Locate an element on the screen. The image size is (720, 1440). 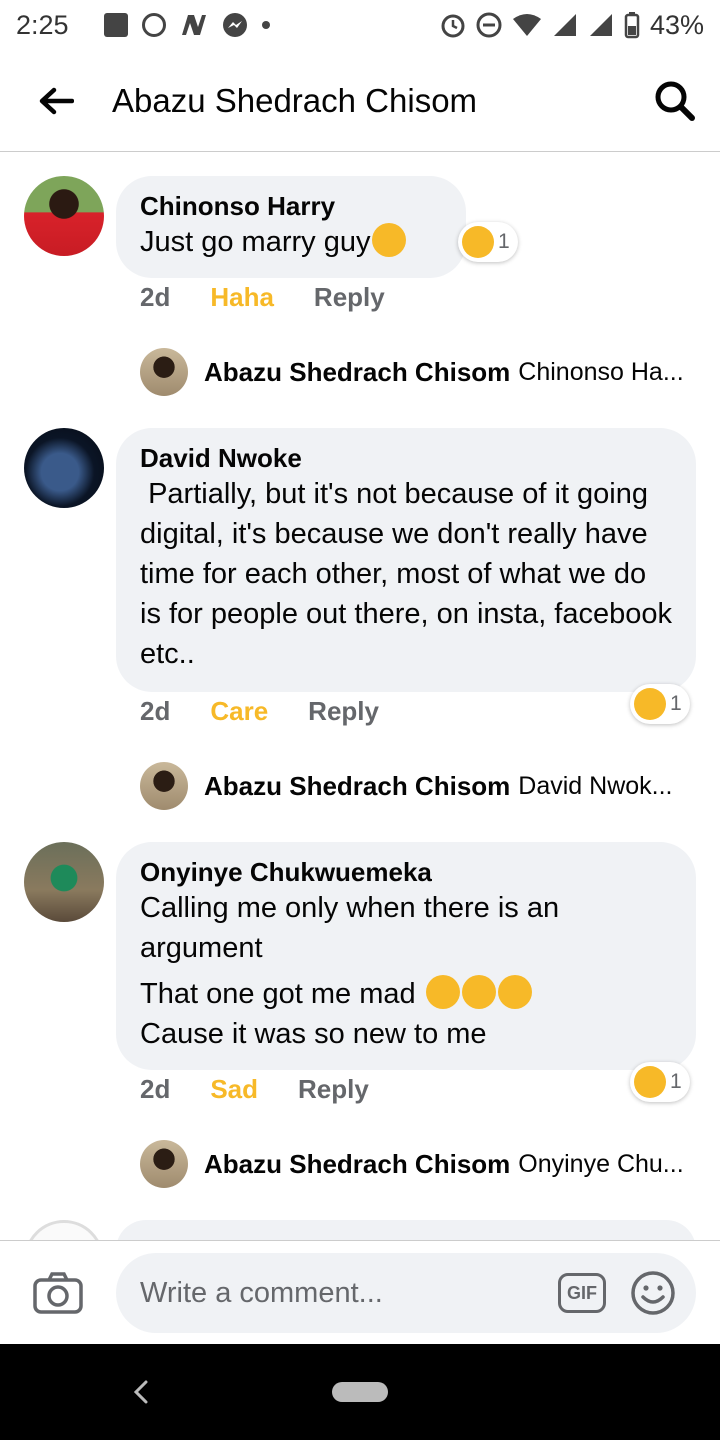
comment-bubble: Chinonso Harry Just go marry guy is located at coordinates (291, 227).